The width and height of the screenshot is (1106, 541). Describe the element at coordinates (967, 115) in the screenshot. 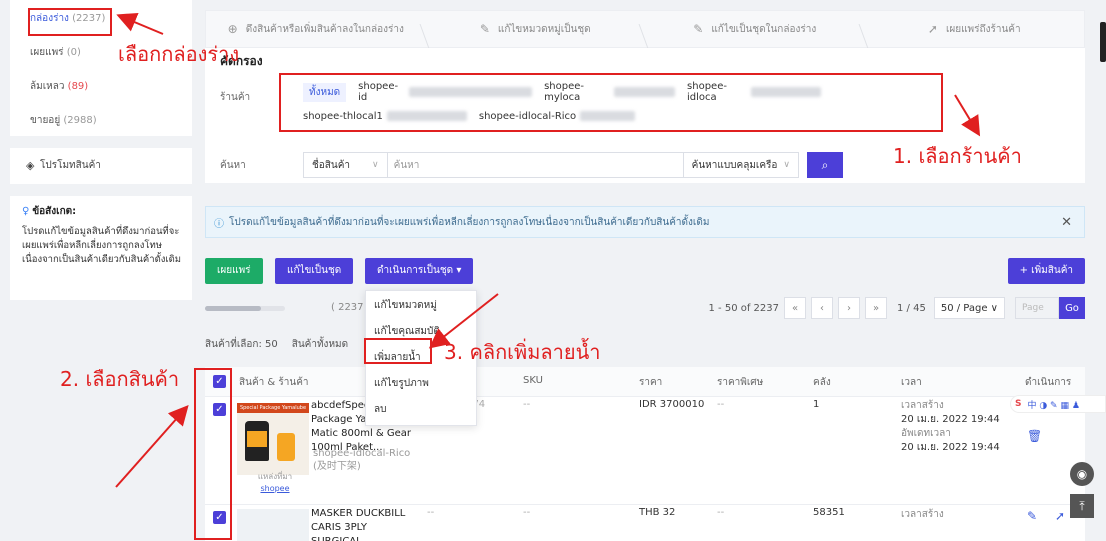

I see `arrow-to-shops` at that location.